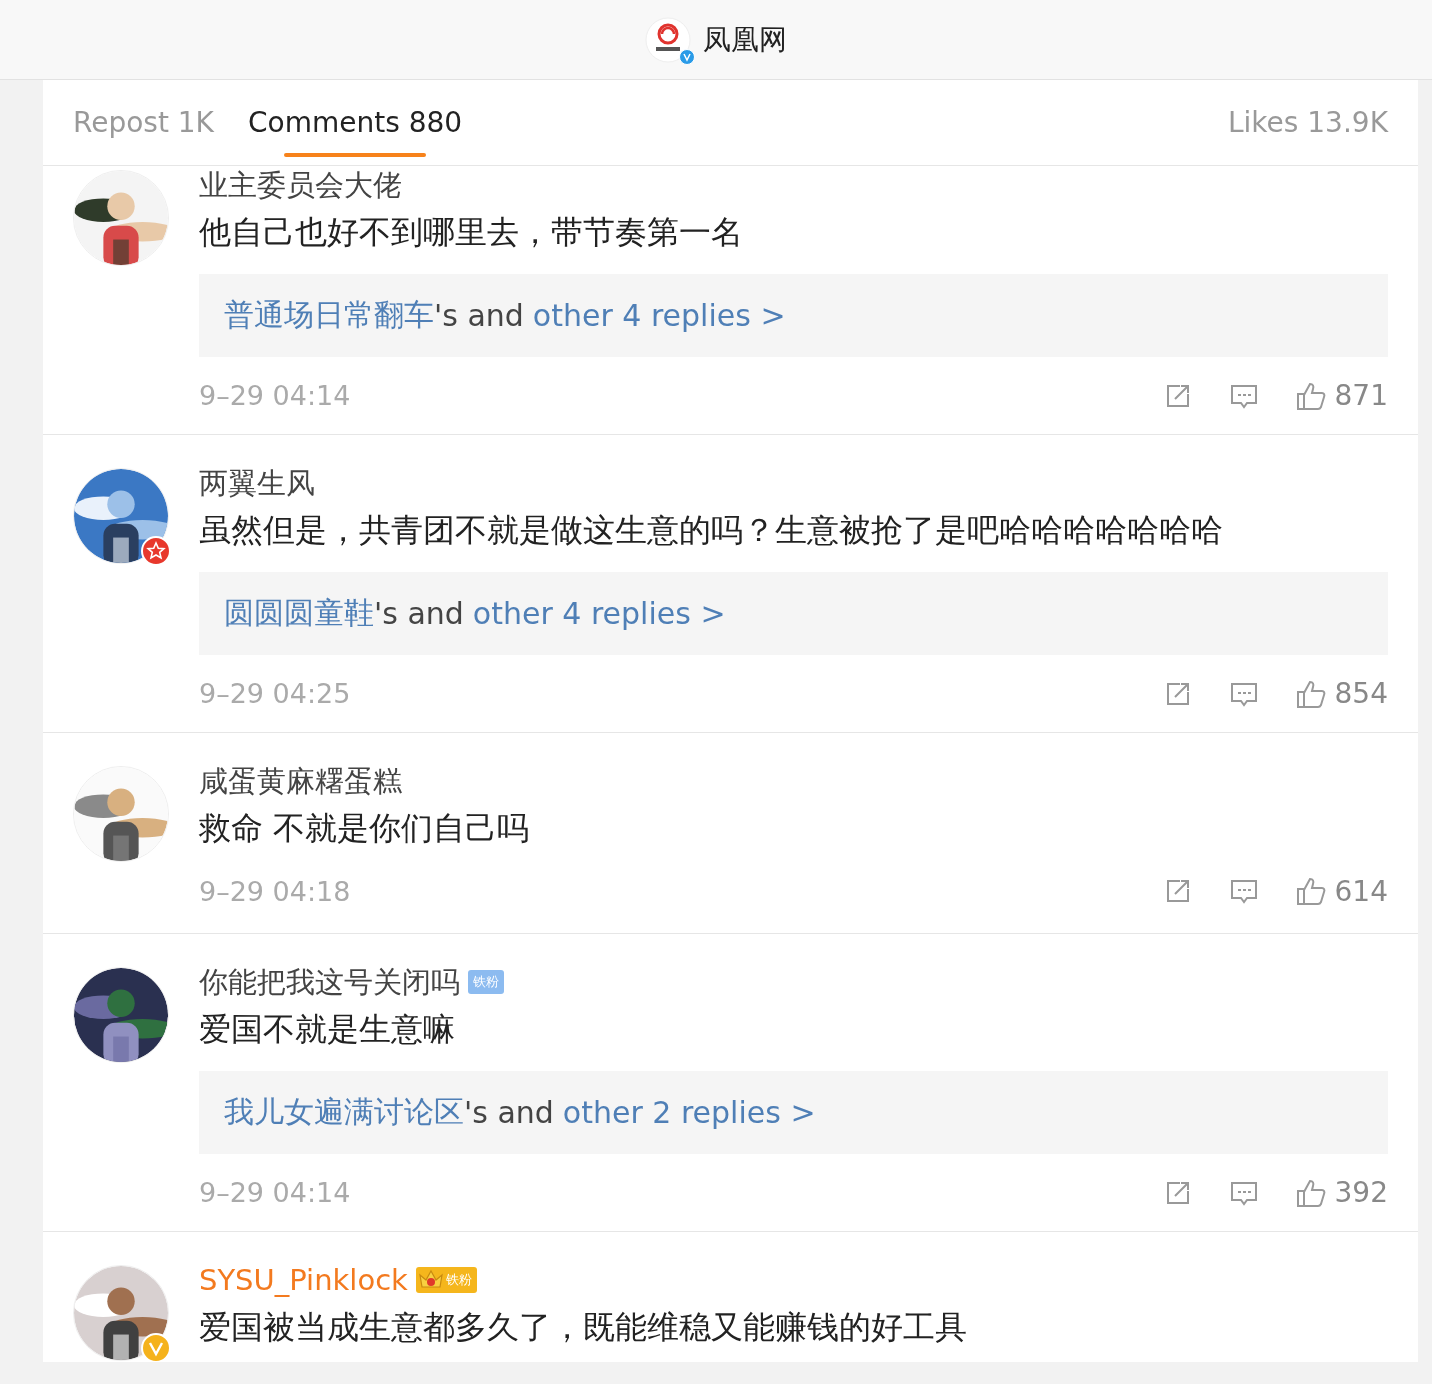 The image size is (1432, 1384). I want to click on like-button: 392, so click(1341, 1192).